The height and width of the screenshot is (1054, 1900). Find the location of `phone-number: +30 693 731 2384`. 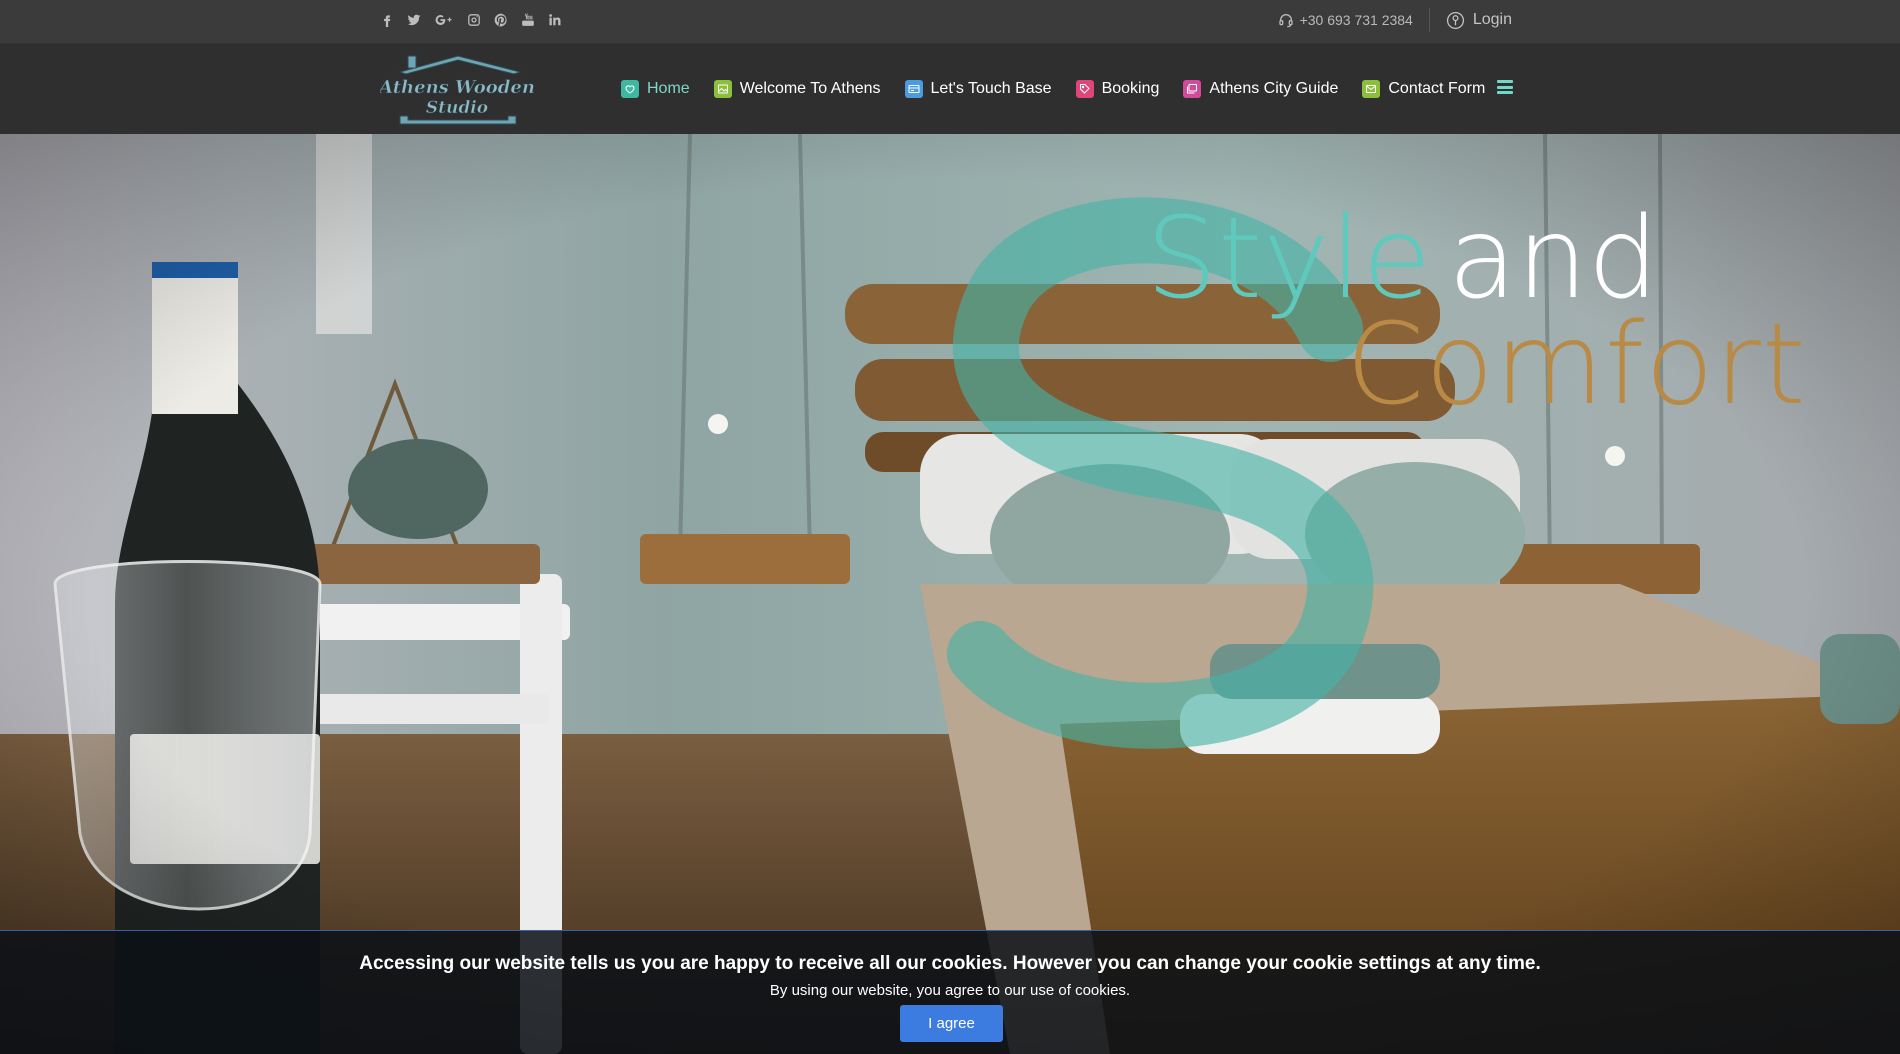

phone-number: +30 693 731 2384 is located at coordinates (1345, 20).